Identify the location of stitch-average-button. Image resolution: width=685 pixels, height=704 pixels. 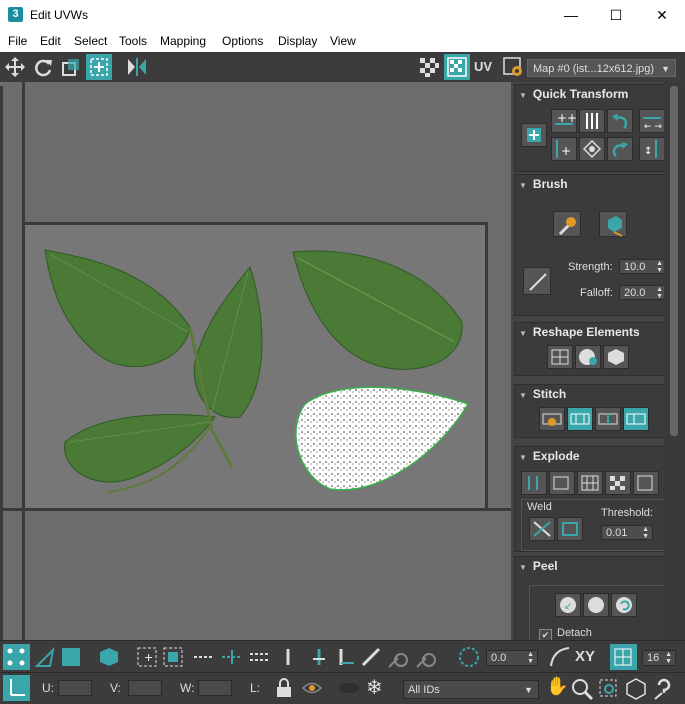
(608, 419).